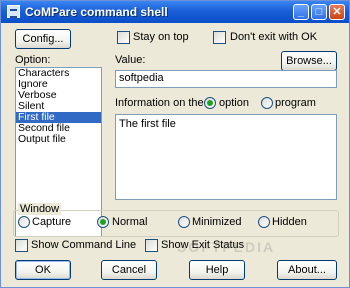 Image resolution: width=350 pixels, height=288 pixels. I want to click on minimize-button: _, so click(301, 12).